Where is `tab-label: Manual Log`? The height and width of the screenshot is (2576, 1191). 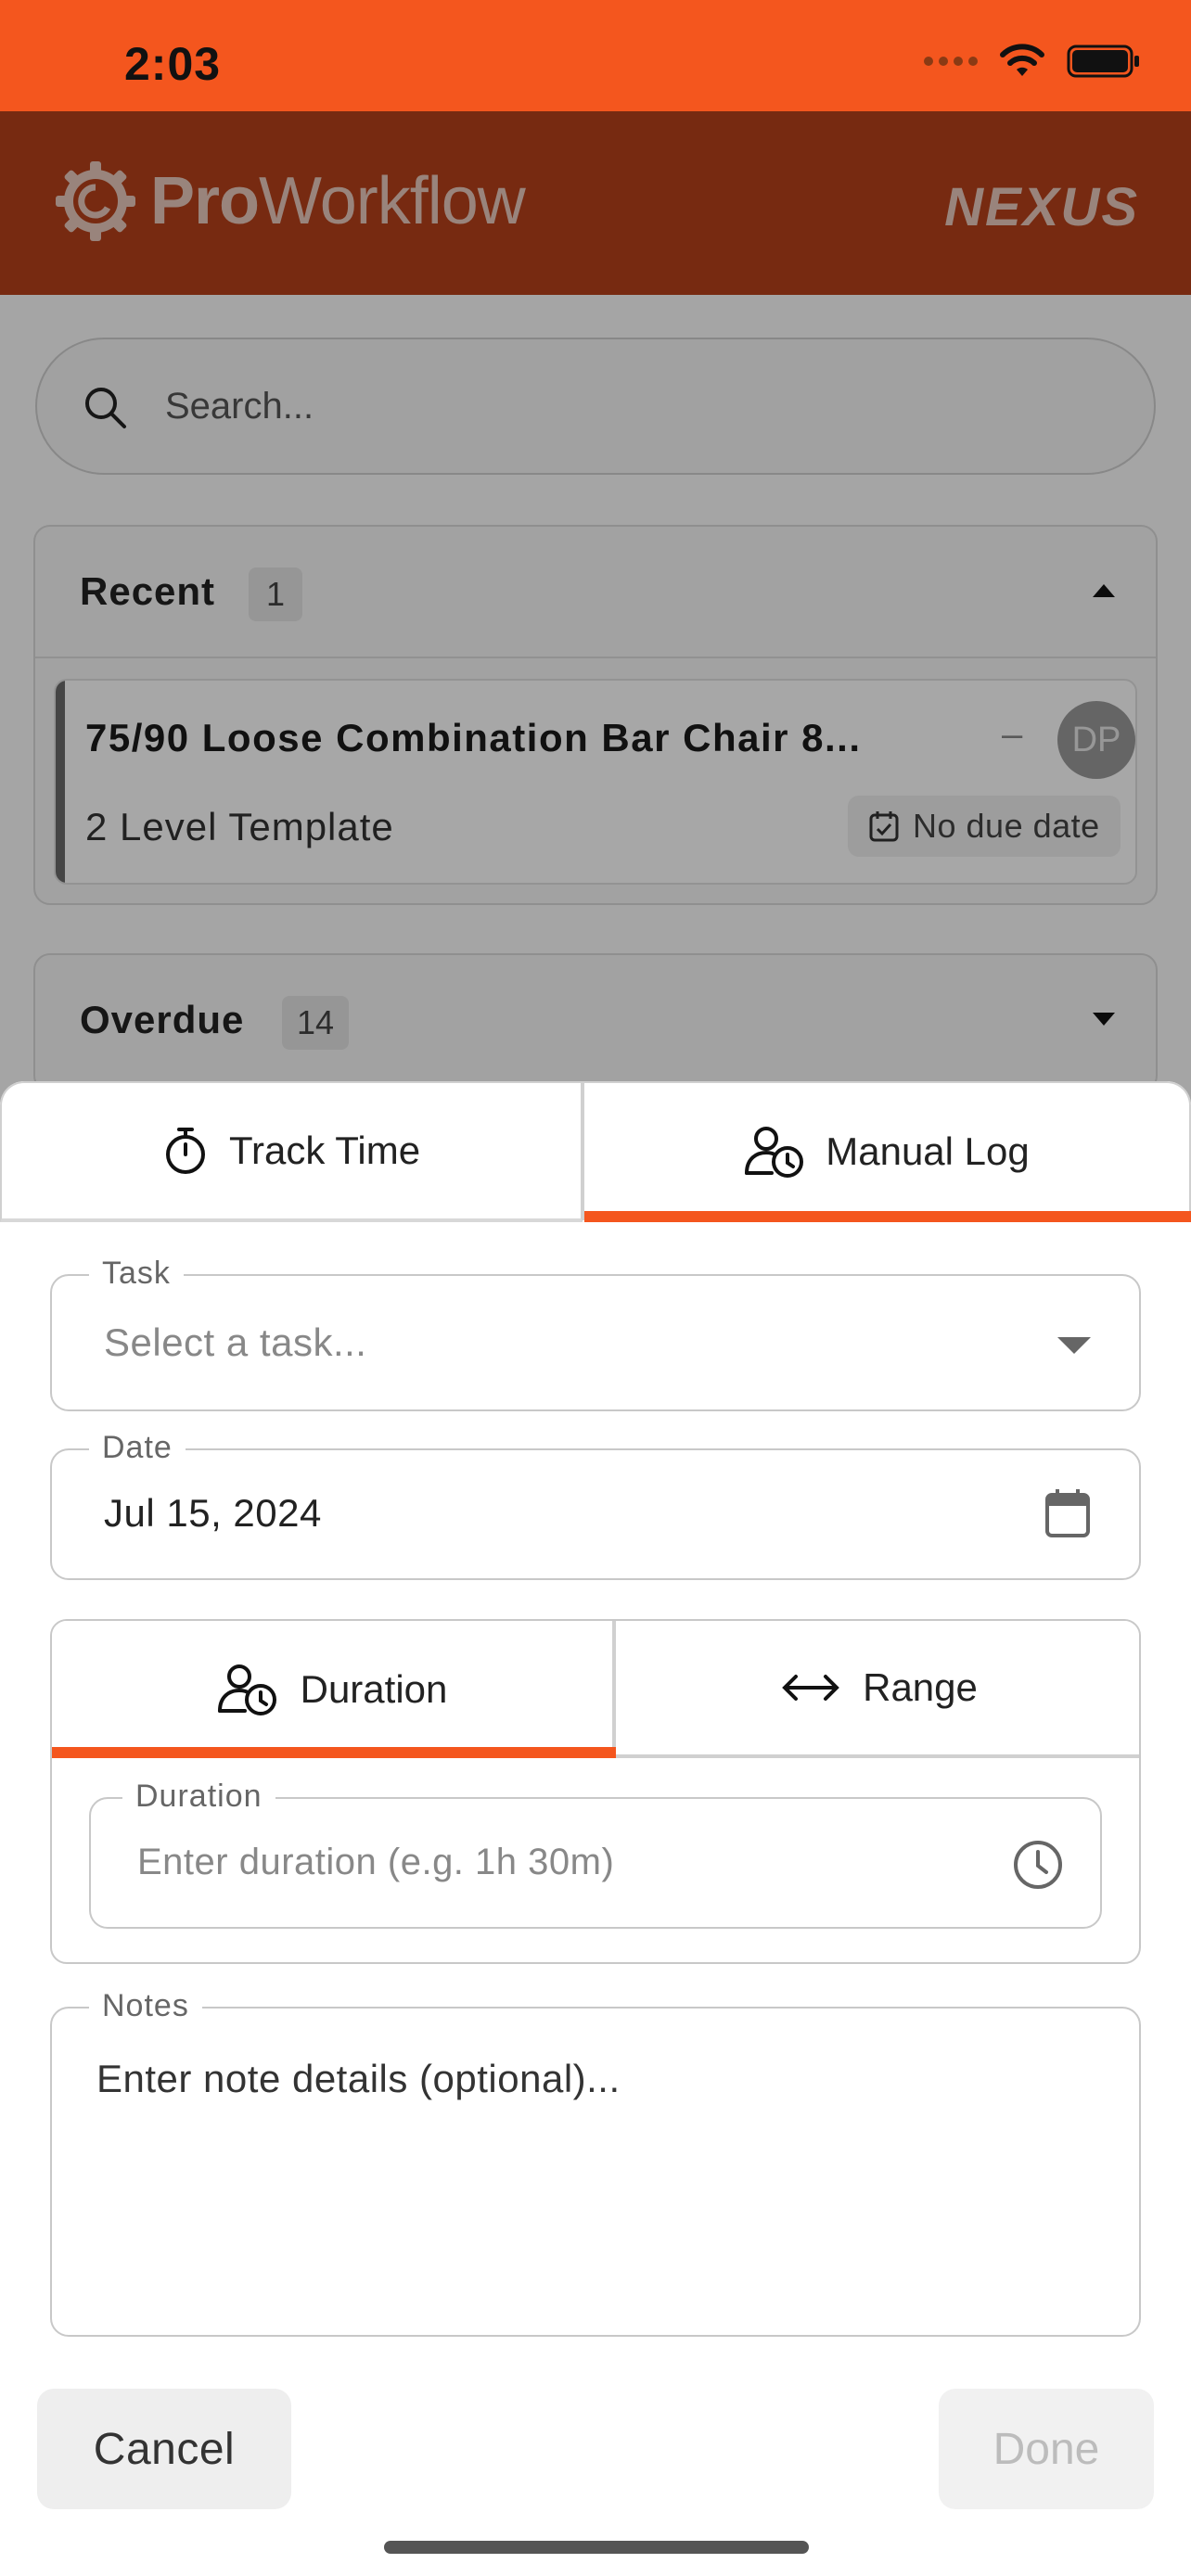 tab-label: Manual Log is located at coordinates (928, 1151).